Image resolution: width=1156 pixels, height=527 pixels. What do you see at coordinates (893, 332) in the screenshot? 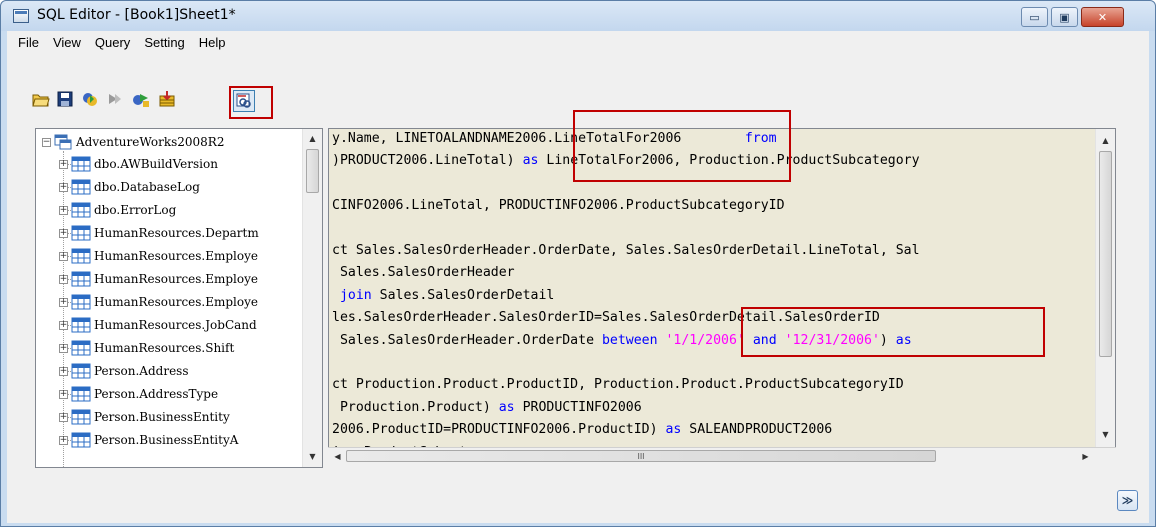
I see `highlight-box-date-range` at bounding box center [893, 332].